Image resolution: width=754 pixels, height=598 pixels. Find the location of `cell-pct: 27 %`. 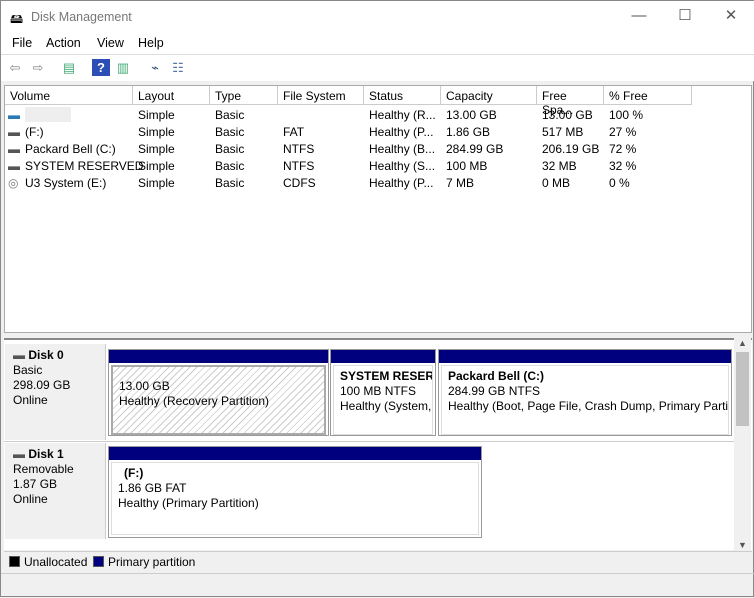

cell-pct: 27 % is located at coordinates (623, 132).